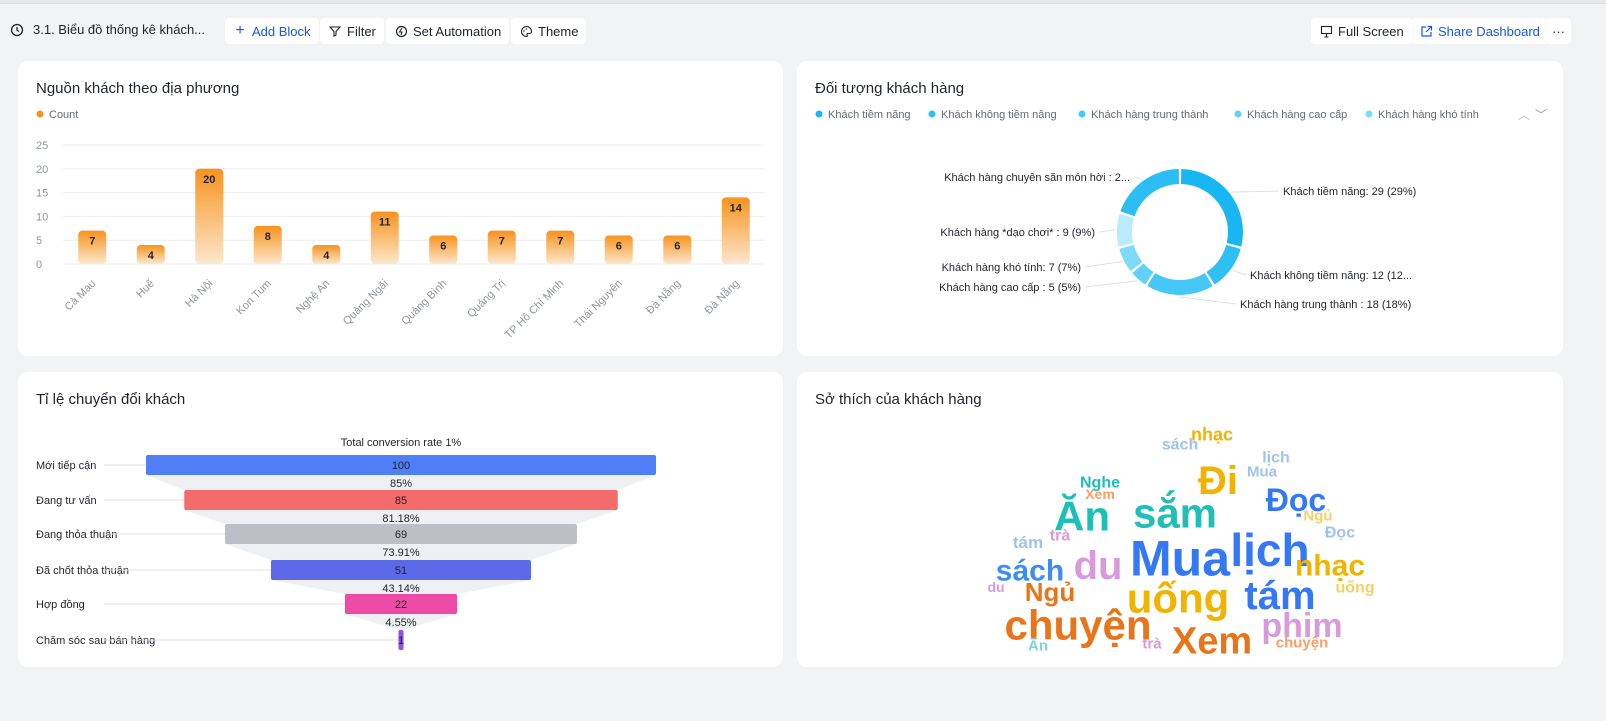  What do you see at coordinates (1426, 31) in the screenshot?
I see `share-icon` at bounding box center [1426, 31].